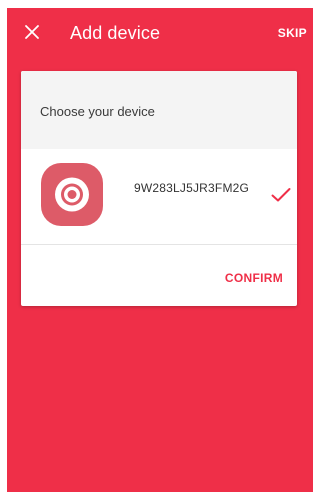 This screenshot has height=492, width=320. Describe the element at coordinates (115, 33) in the screenshot. I see `page-title: Add device` at that location.